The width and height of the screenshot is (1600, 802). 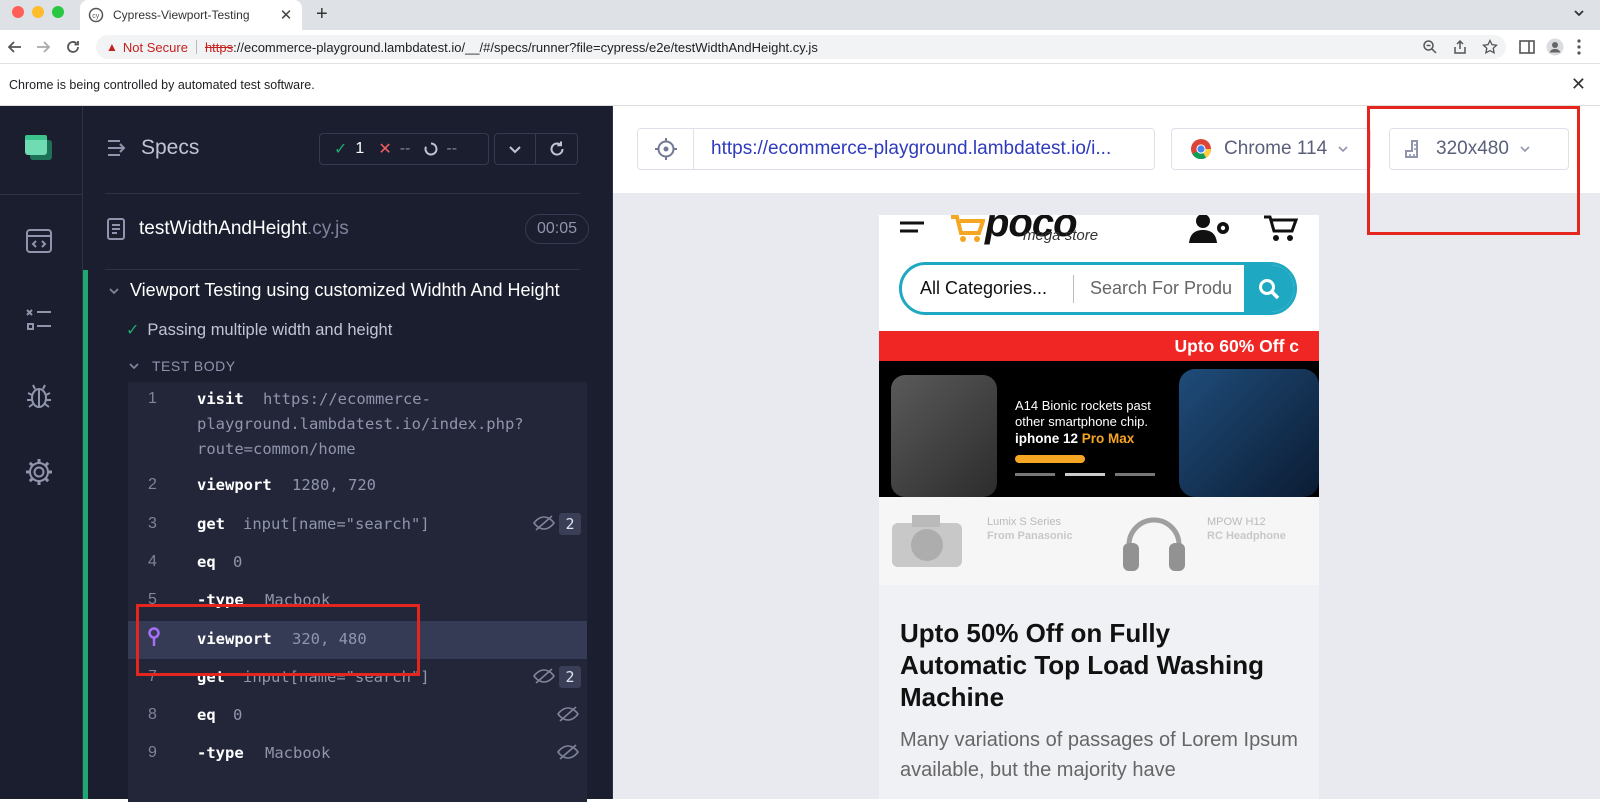 What do you see at coordinates (259, 330) in the screenshot?
I see `test-title-row: ✓ Passing multiple width and height` at bounding box center [259, 330].